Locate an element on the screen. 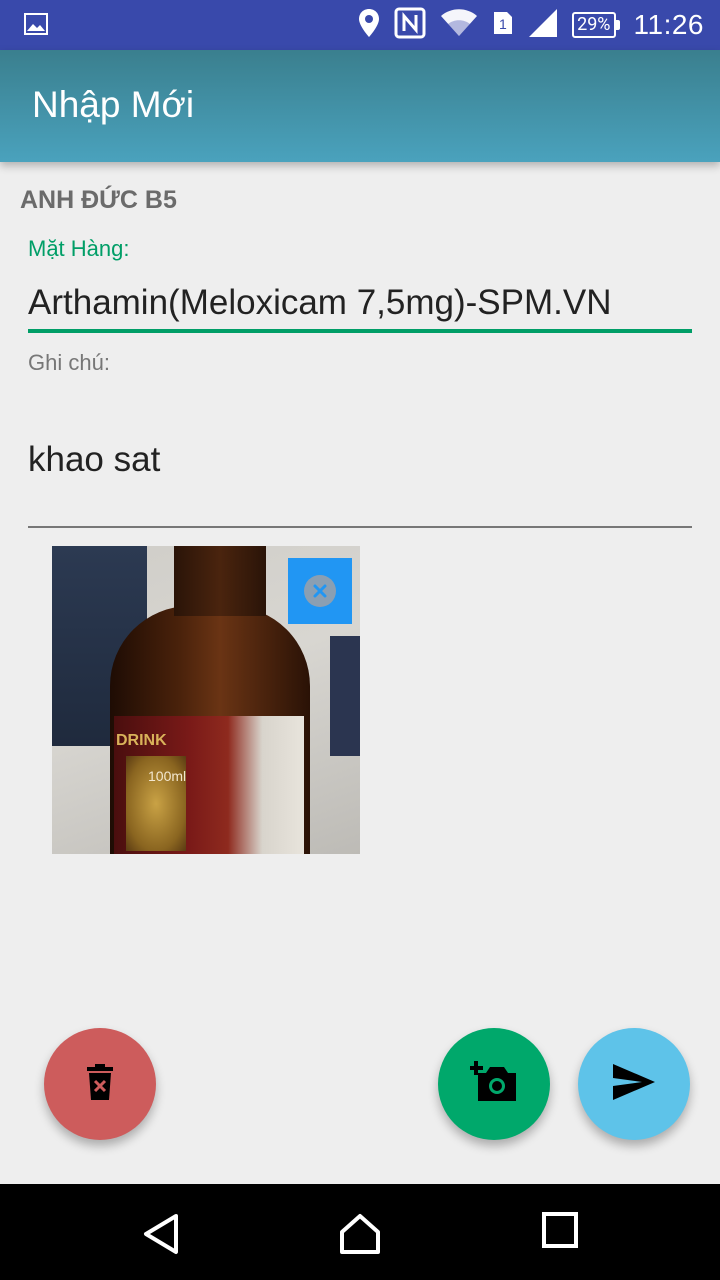  status-bar: 1 29% 11:26 is located at coordinates (360, 25).